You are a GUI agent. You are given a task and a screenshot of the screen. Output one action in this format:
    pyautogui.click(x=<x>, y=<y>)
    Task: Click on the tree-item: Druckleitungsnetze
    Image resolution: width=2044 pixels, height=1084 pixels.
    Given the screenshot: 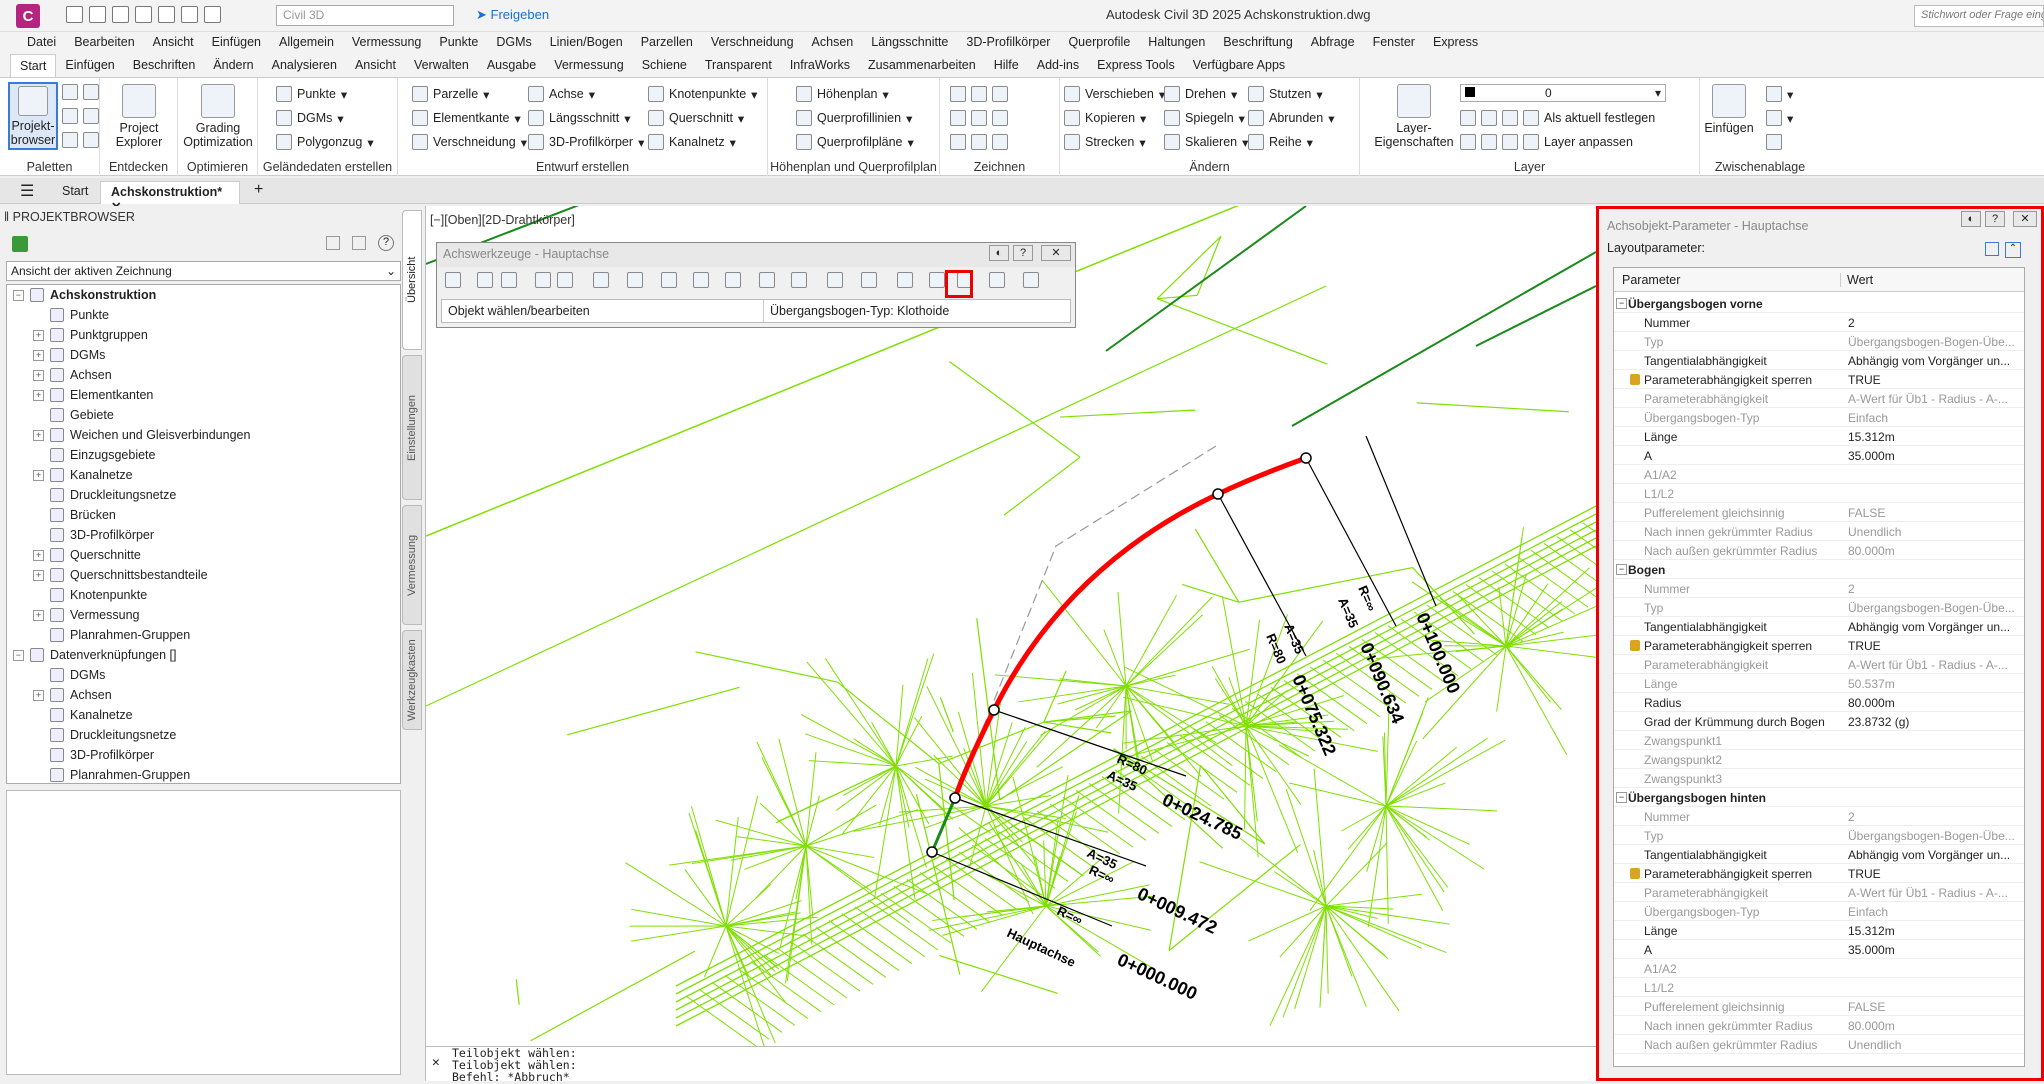 What is the action you would take?
    pyautogui.click(x=104, y=735)
    